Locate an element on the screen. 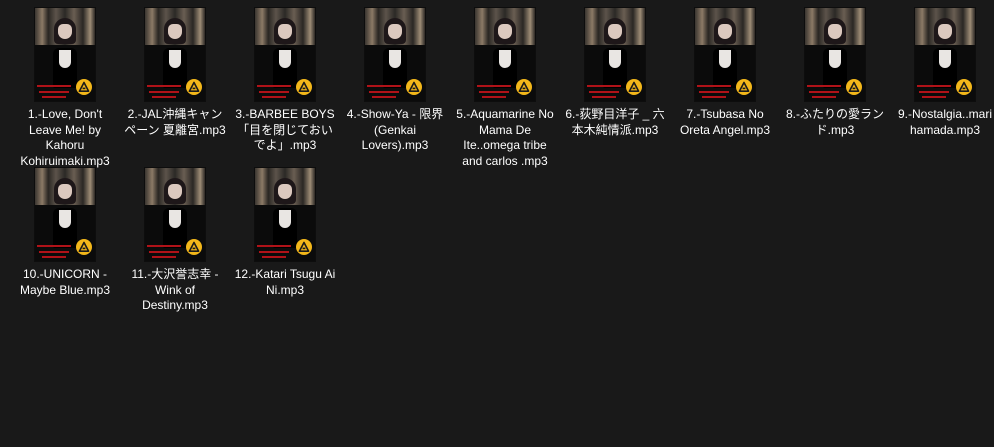  file-item-3: 3.-BARBEE BOYS「目を閉じておいでよ」.mp3 is located at coordinates (285, 81).